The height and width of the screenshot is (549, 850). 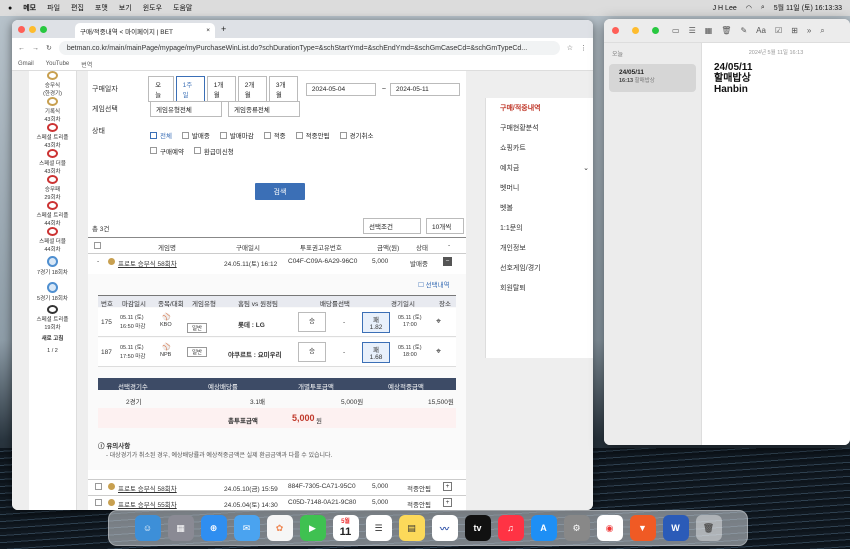 What do you see at coordinates (510, 528) in the screenshot?
I see `music-icon: ♫` at bounding box center [510, 528].